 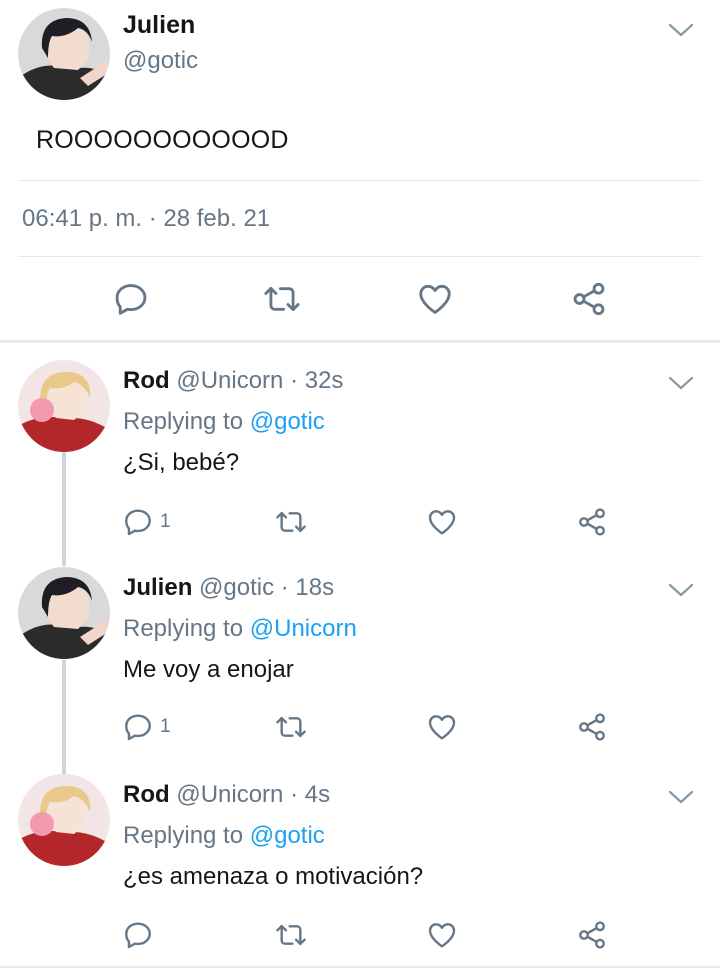 I want to click on tweet-age: · 18s, so click(x=307, y=587).